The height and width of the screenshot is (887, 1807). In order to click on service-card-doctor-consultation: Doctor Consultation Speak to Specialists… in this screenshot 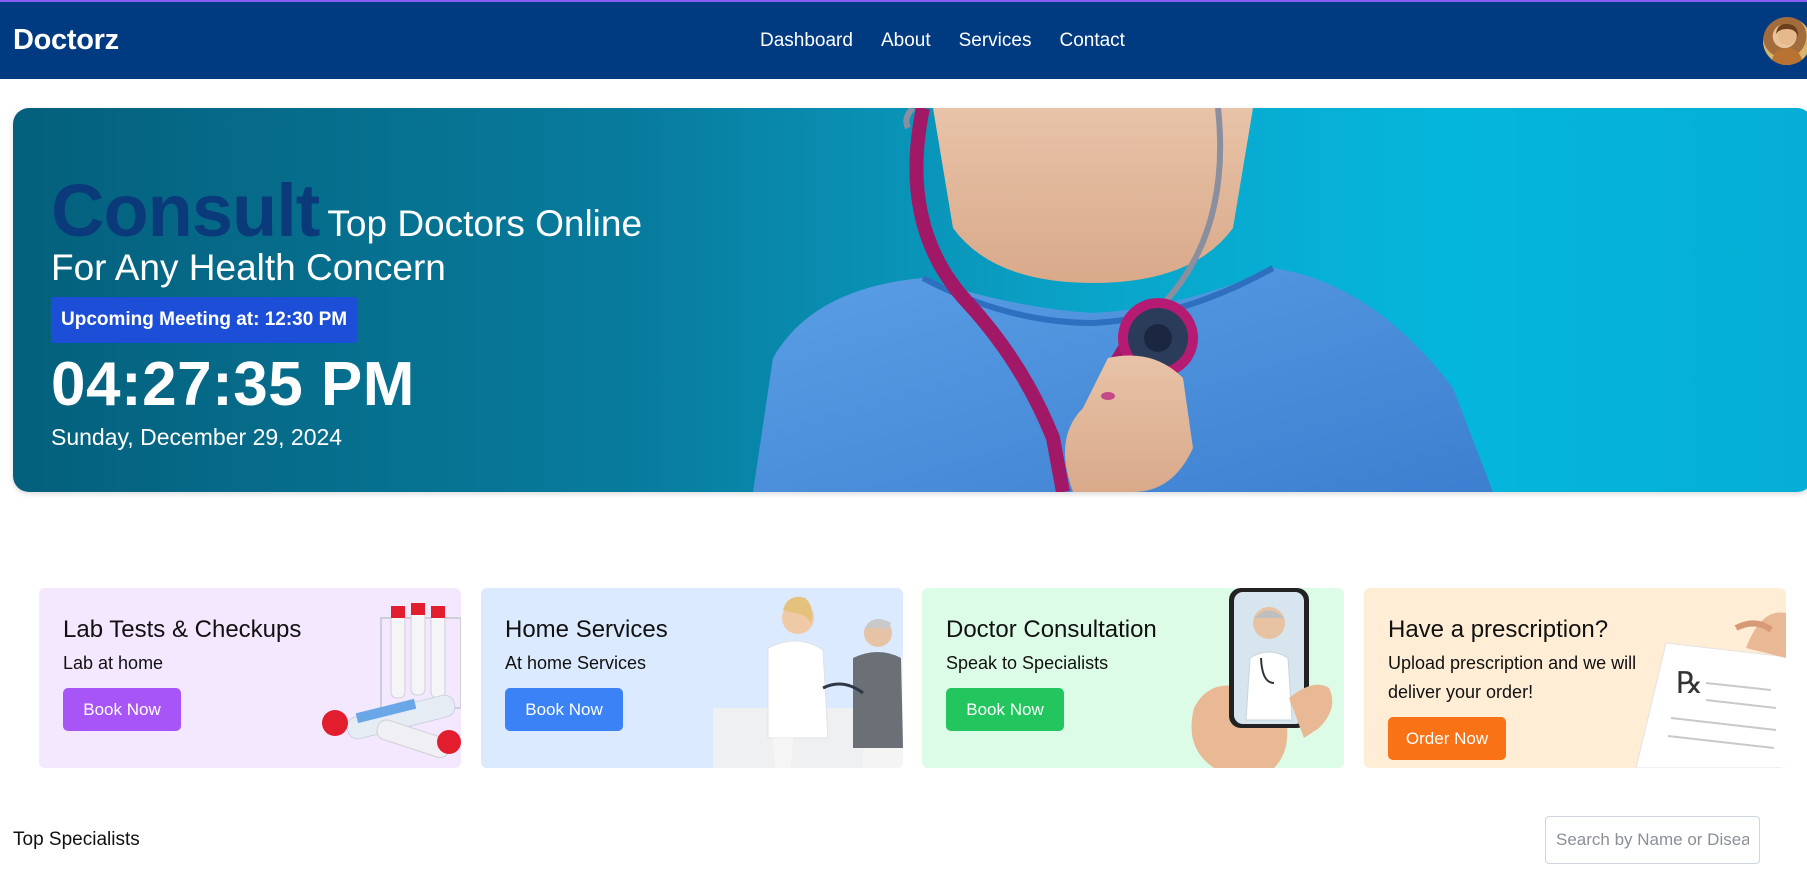, I will do `click(1133, 678)`.